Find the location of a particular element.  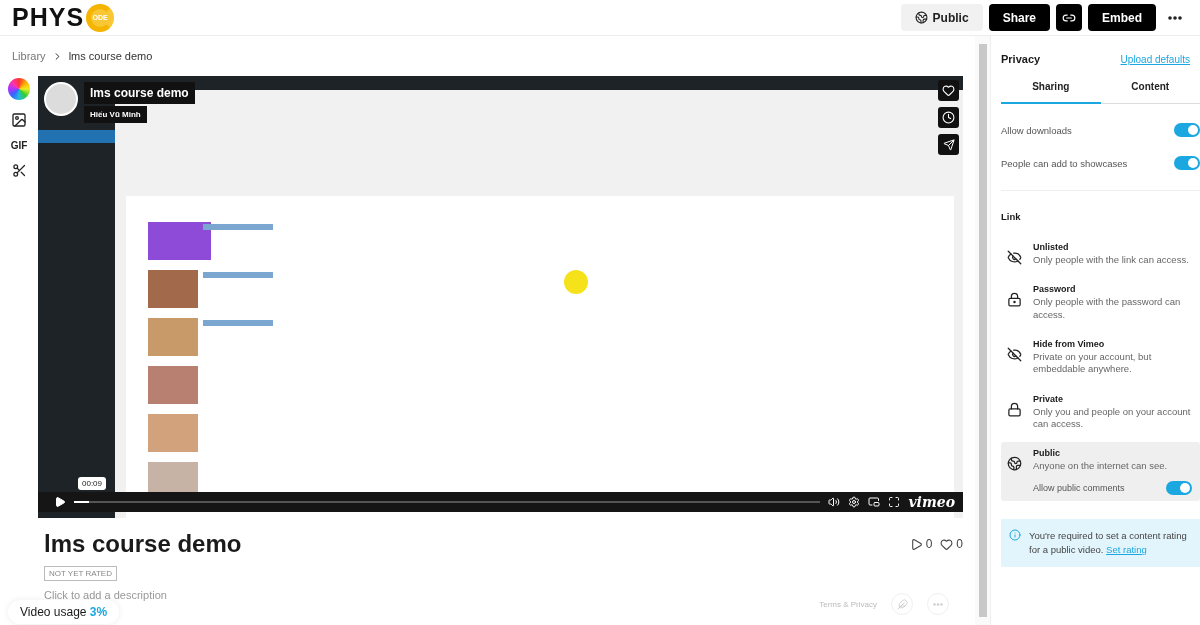

image-icon is located at coordinates (19, 120).